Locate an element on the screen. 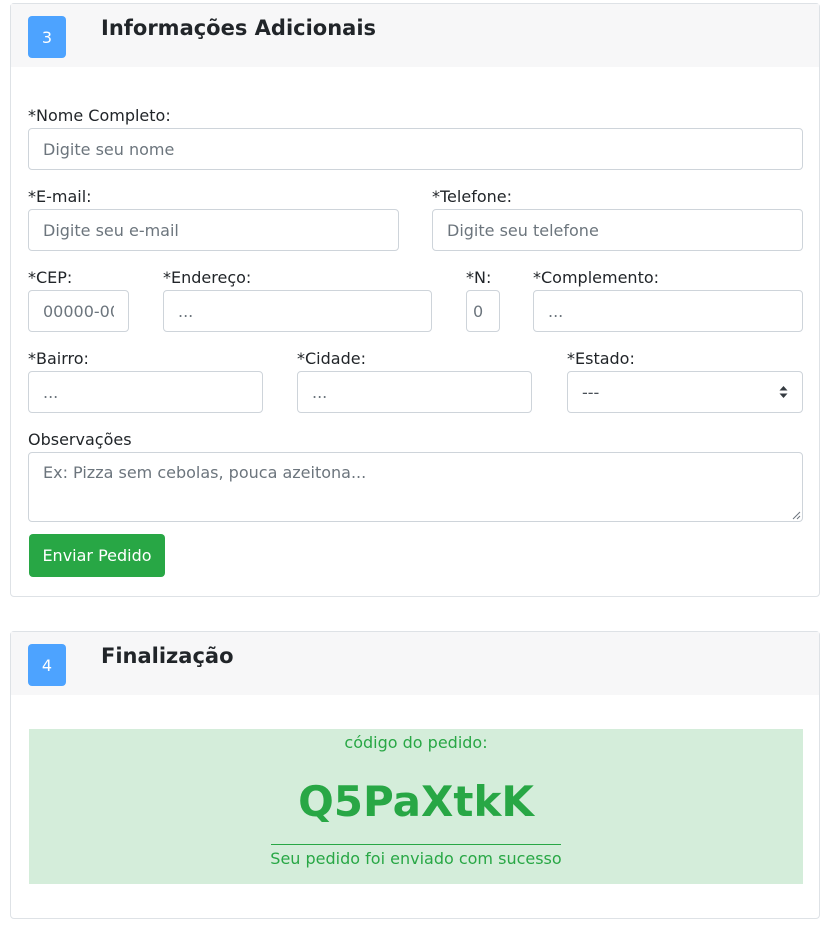 The width and height of the screenshot is (833, 927). order-code-label: código do pedido: is located at coordinates (416, 742).